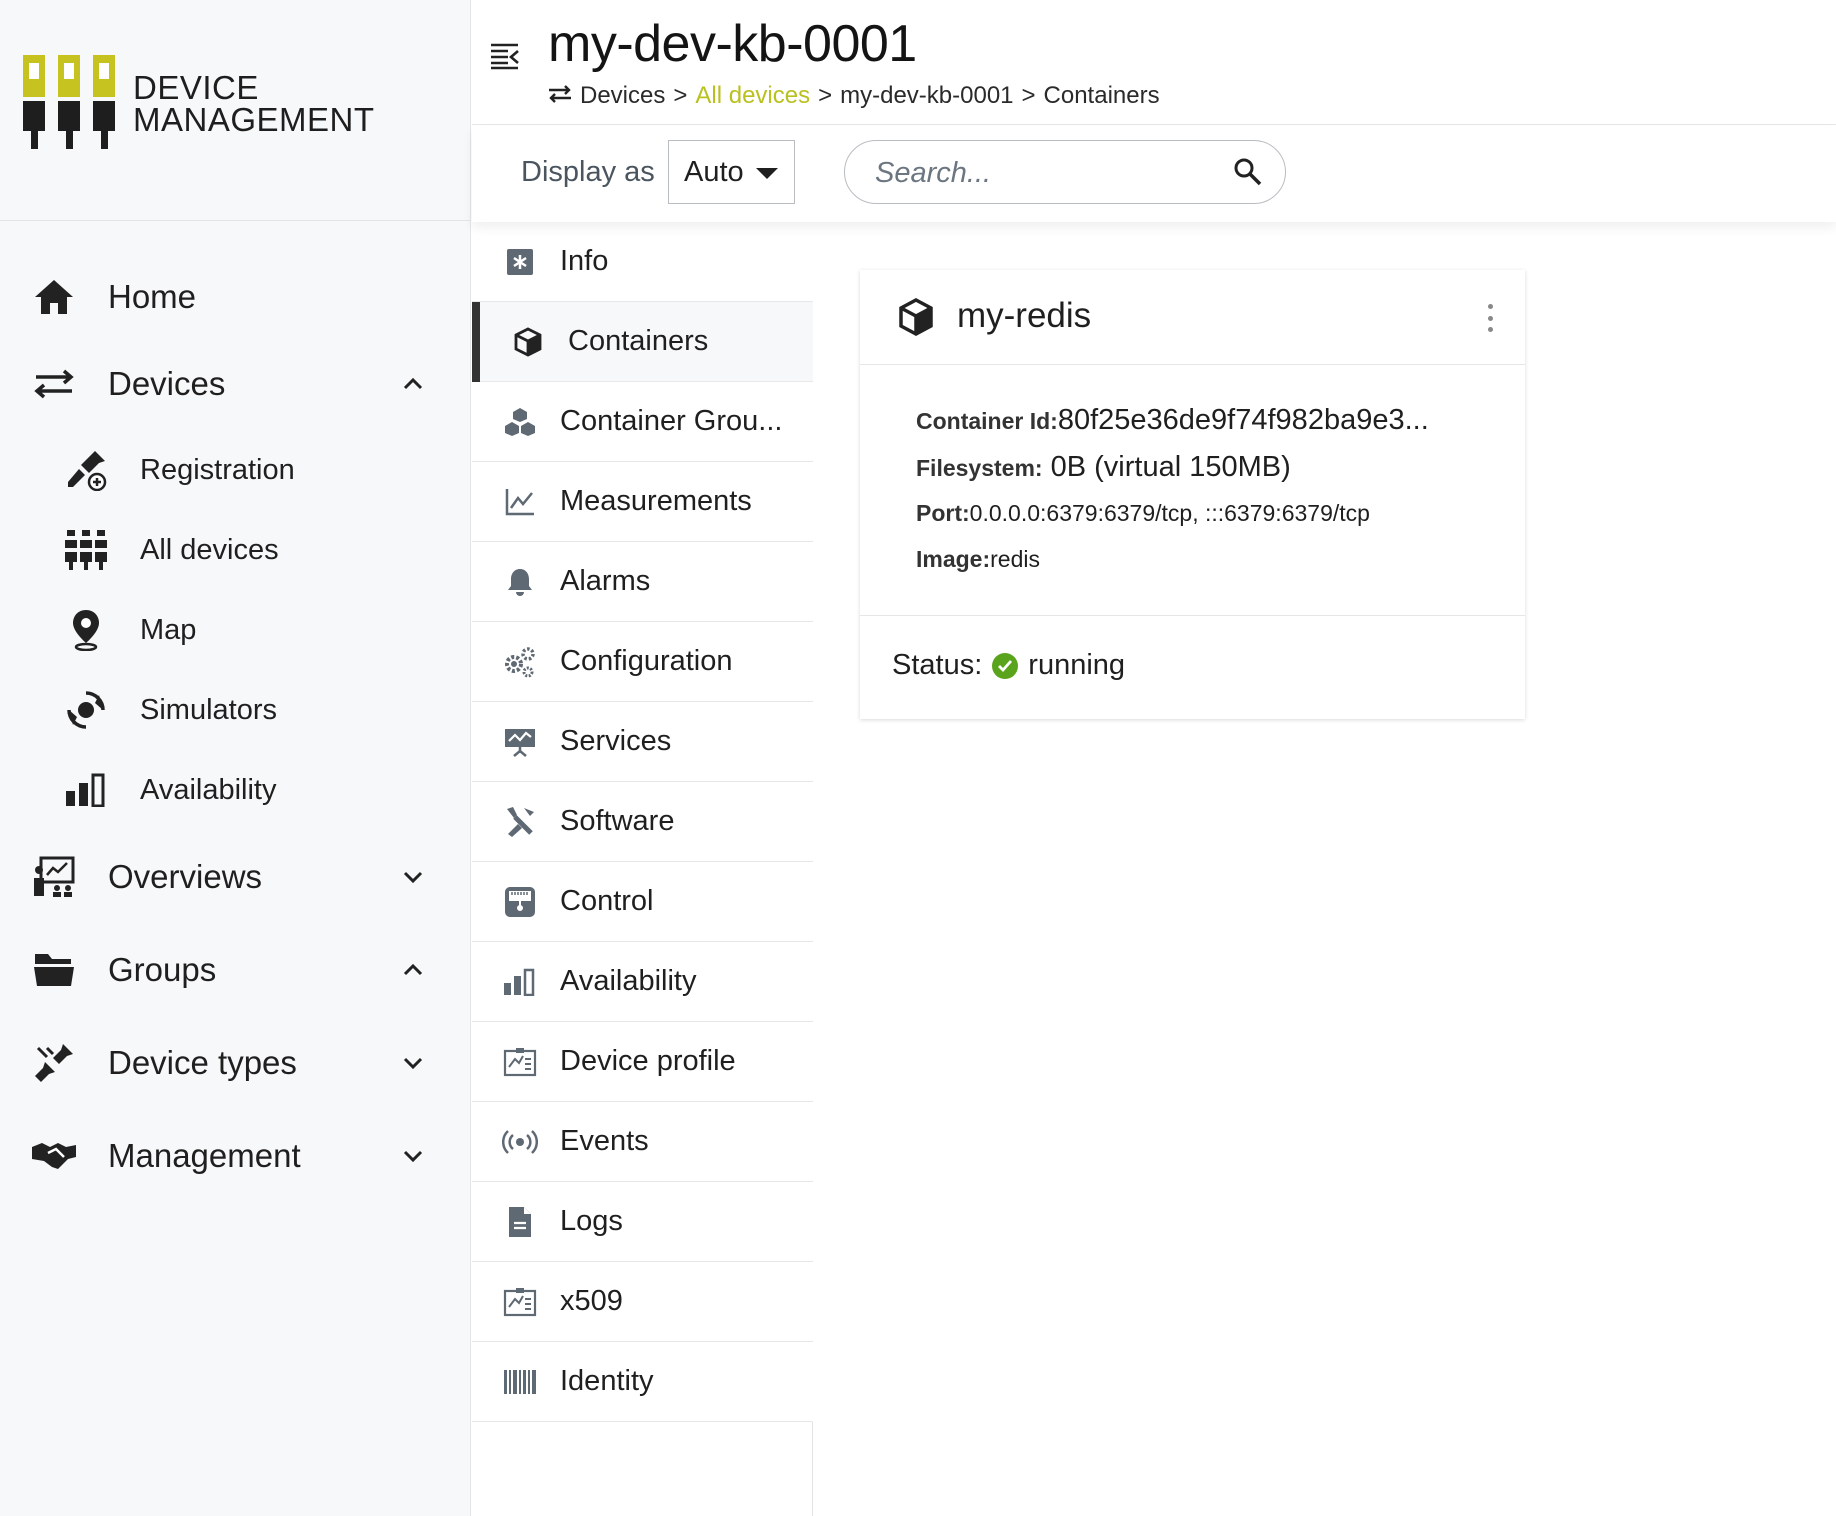  What do you see at coordinates (617, 821) in the screenshot?
I see `tab-software-label: Software` at bounding box center [617, 821].